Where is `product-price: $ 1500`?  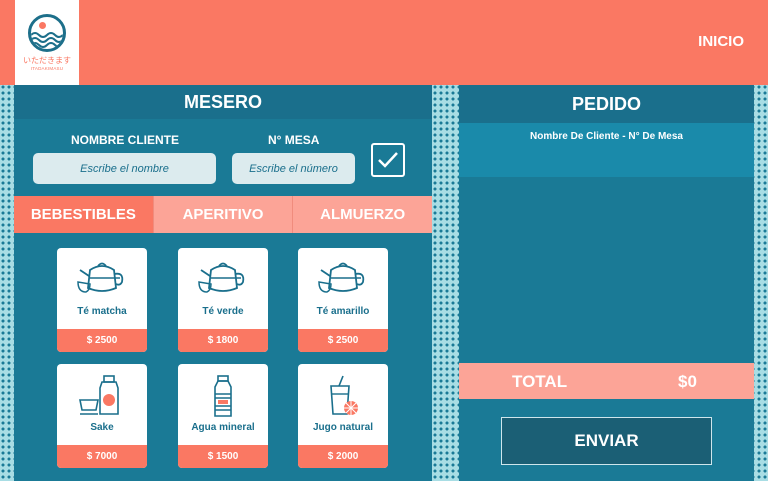 product-price: $ 1500 is located at coordinates (223, 456).